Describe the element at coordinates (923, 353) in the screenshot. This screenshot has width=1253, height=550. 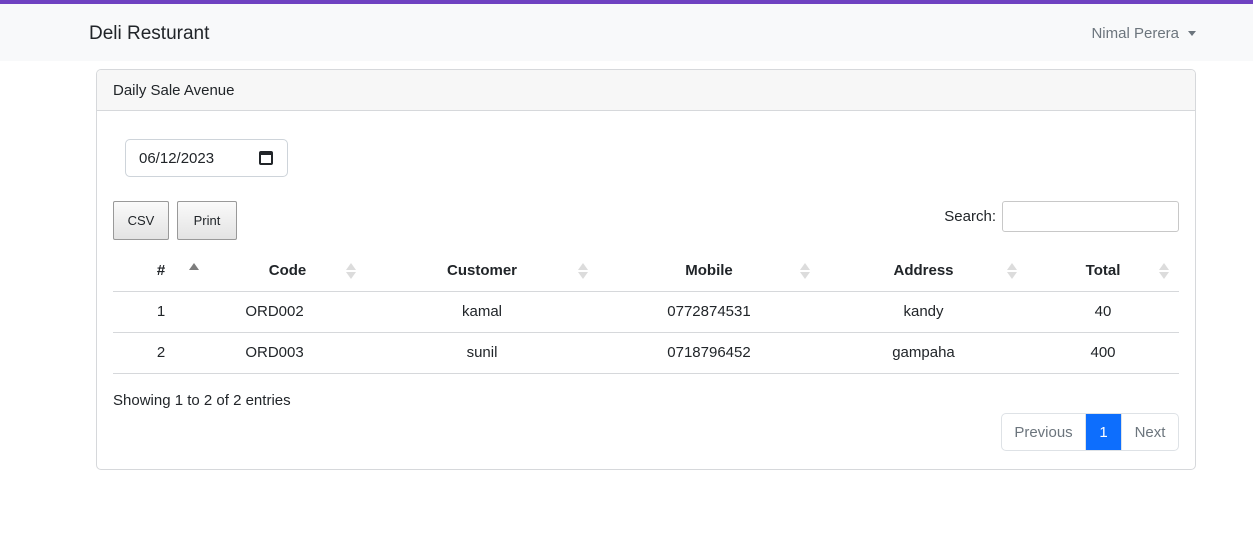
I see `cell-address: gampaha` at that location.